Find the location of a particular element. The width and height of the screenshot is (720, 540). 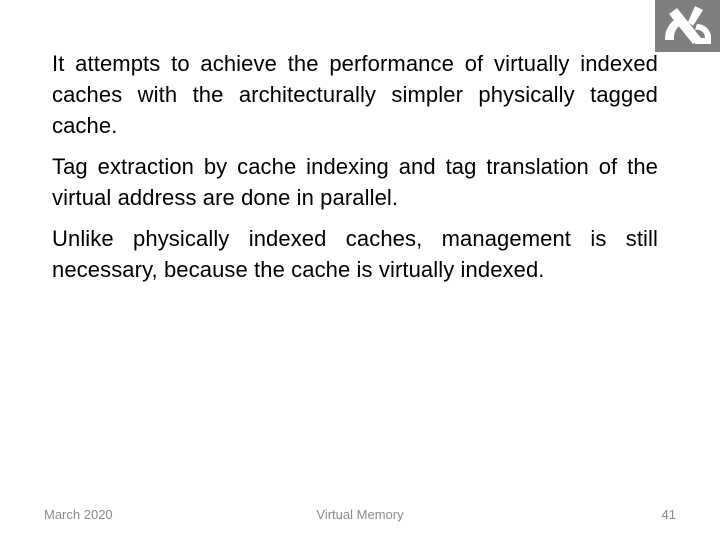

institution-logo-icon is located at coordinates (687, 26).